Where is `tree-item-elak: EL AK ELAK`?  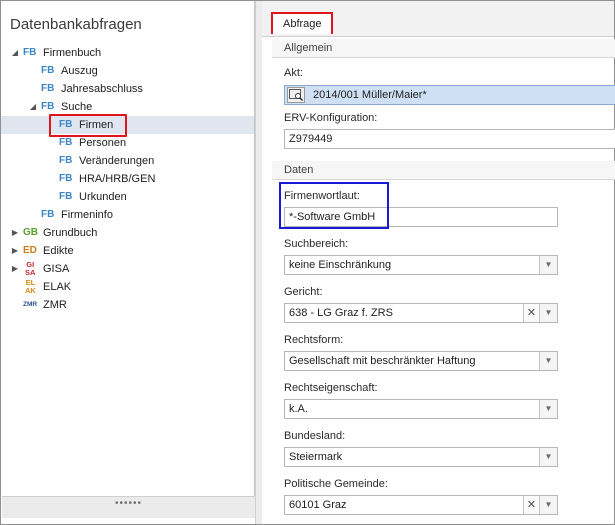
tree-item-elak: EL AK ELAK is located at coordinates (127, 287).